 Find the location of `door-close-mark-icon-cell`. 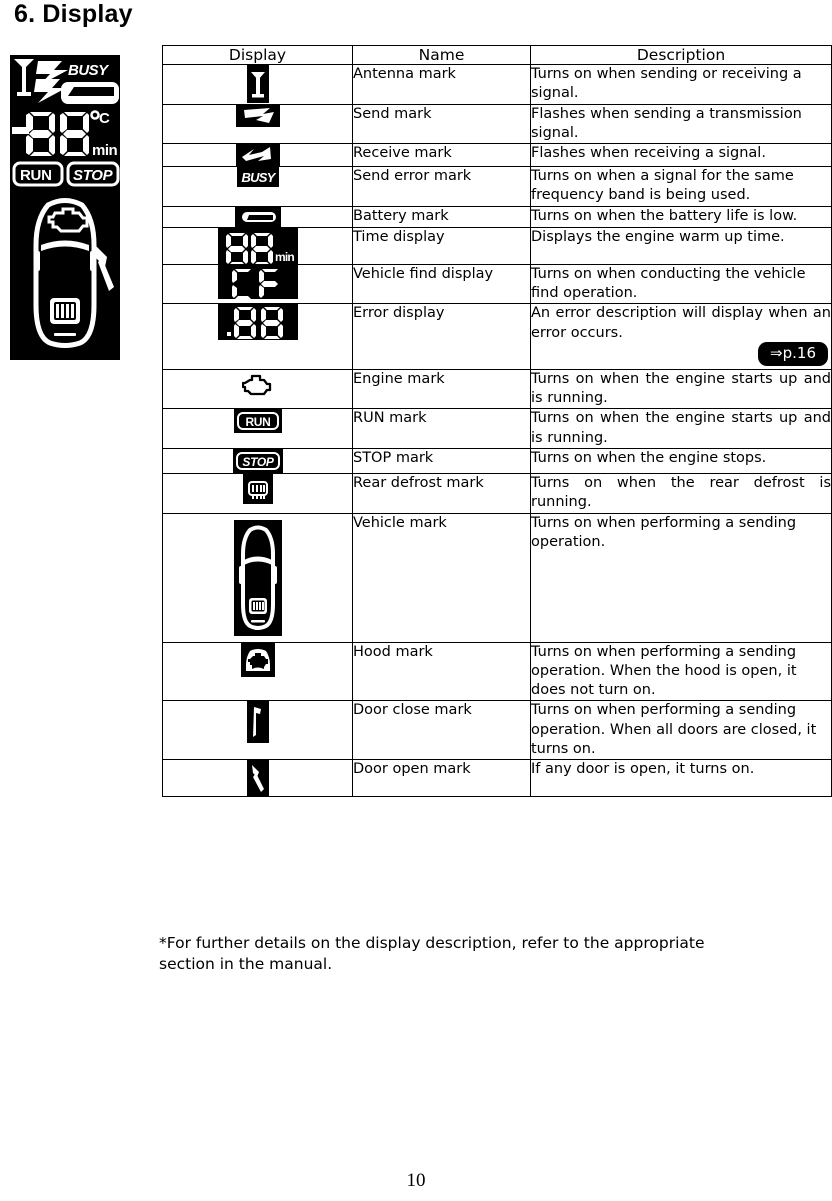

door-close-mark-icon-cell is located at coordinates (257, 730).